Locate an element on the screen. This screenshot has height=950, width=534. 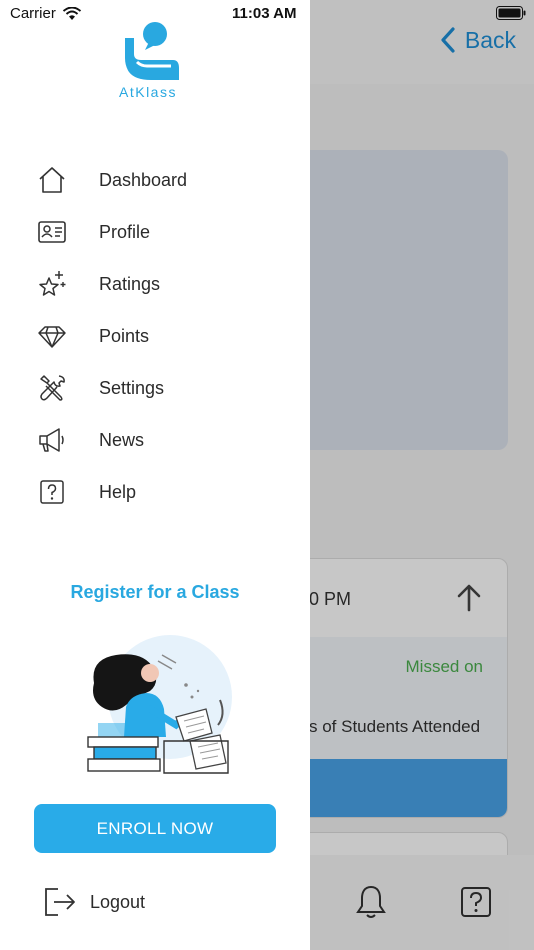
menu-item-points: Points is located at coordinates (155, 336).